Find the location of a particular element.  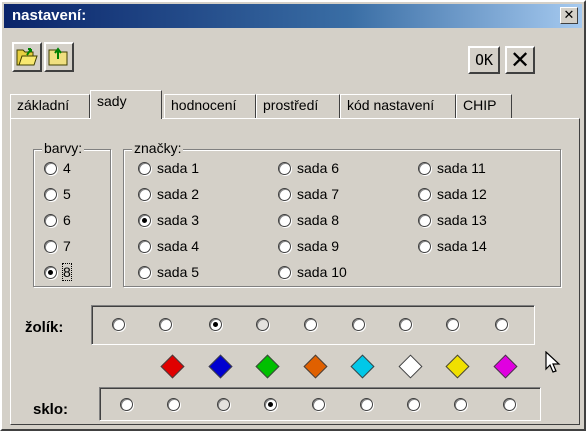

barvy-option-4: 4 is located at coordinates (57, 168).